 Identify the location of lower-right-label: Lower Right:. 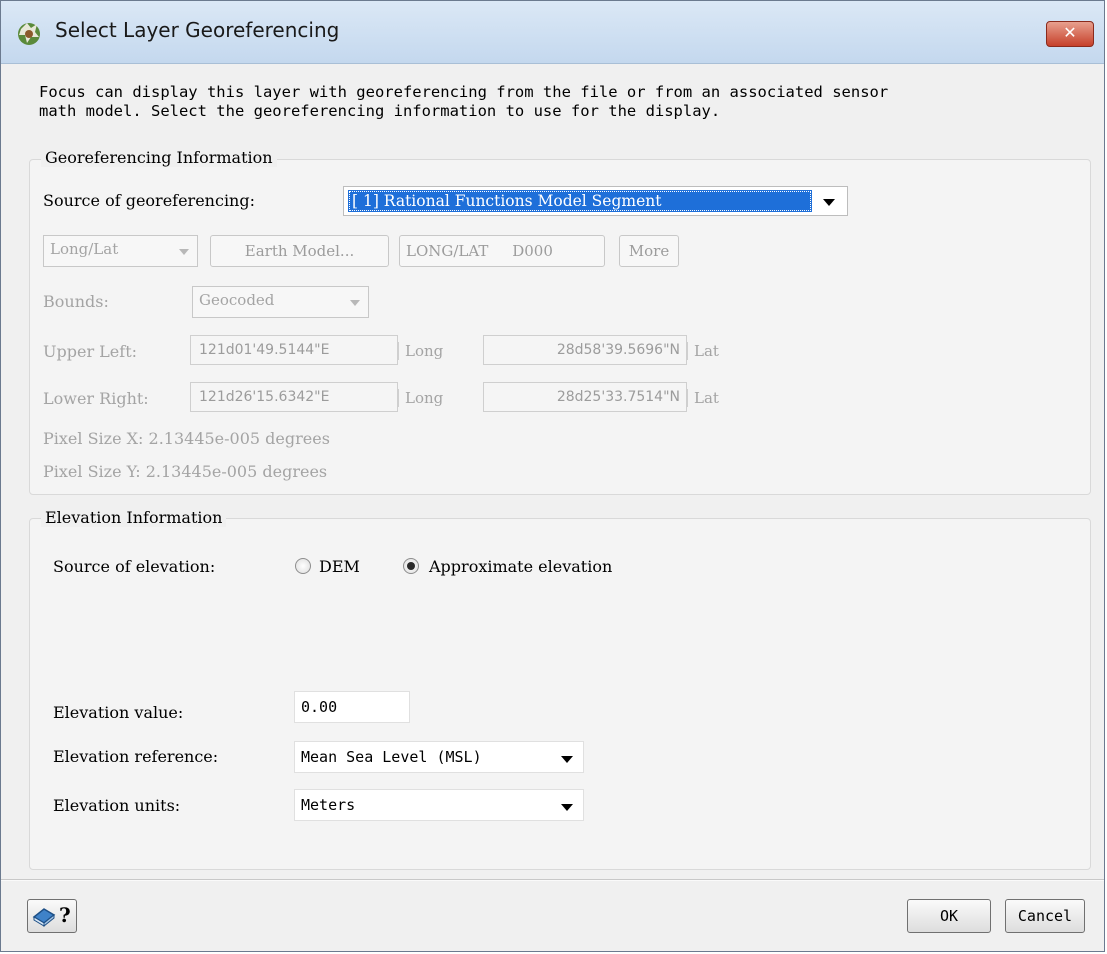
(96, 398).